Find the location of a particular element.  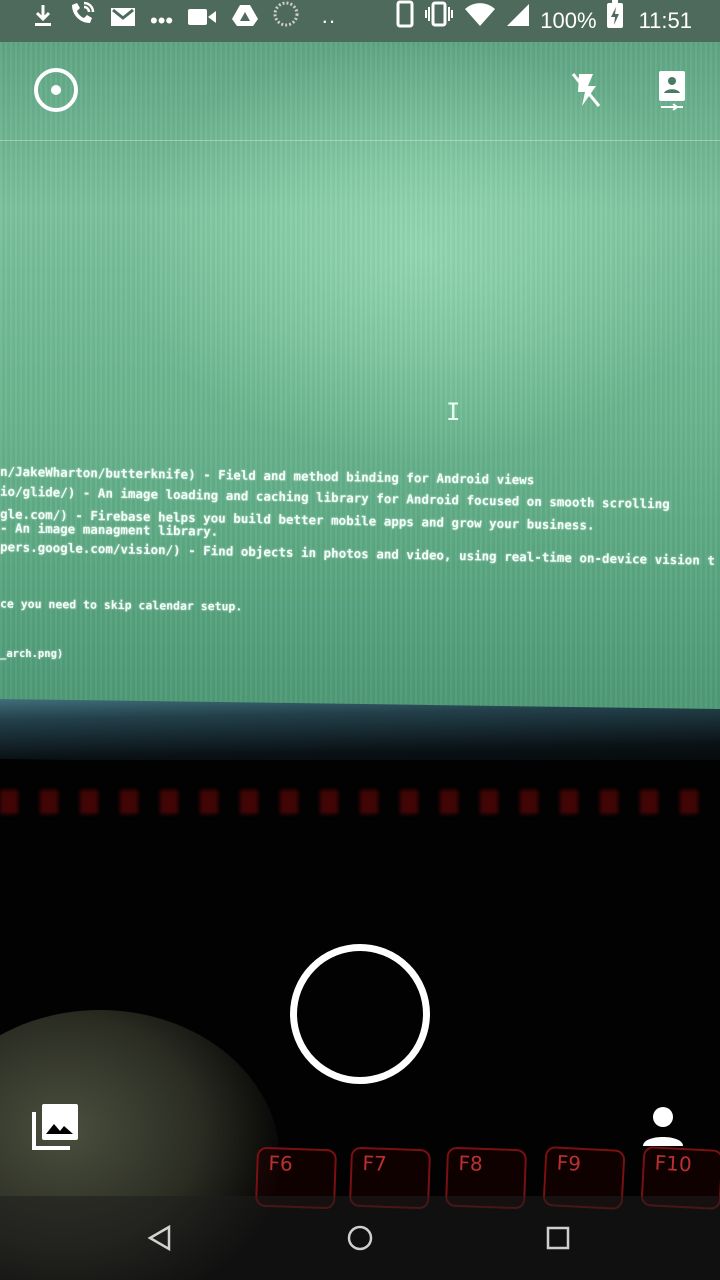

sync-icon is located at coordinates (286, 21).